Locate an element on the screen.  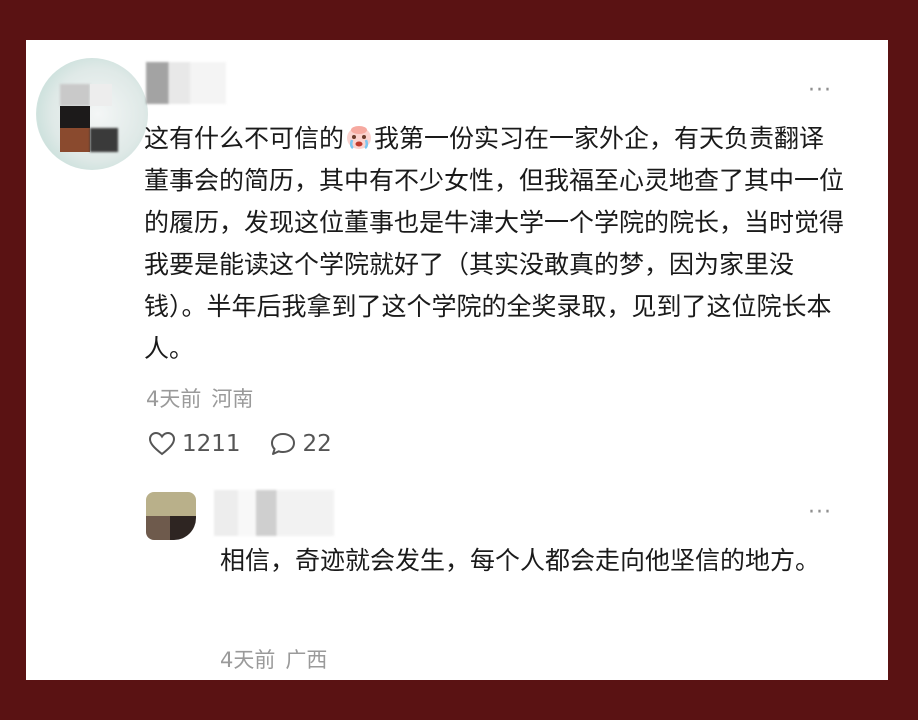
crying-face-emoji is located at coordinates (359, 138).